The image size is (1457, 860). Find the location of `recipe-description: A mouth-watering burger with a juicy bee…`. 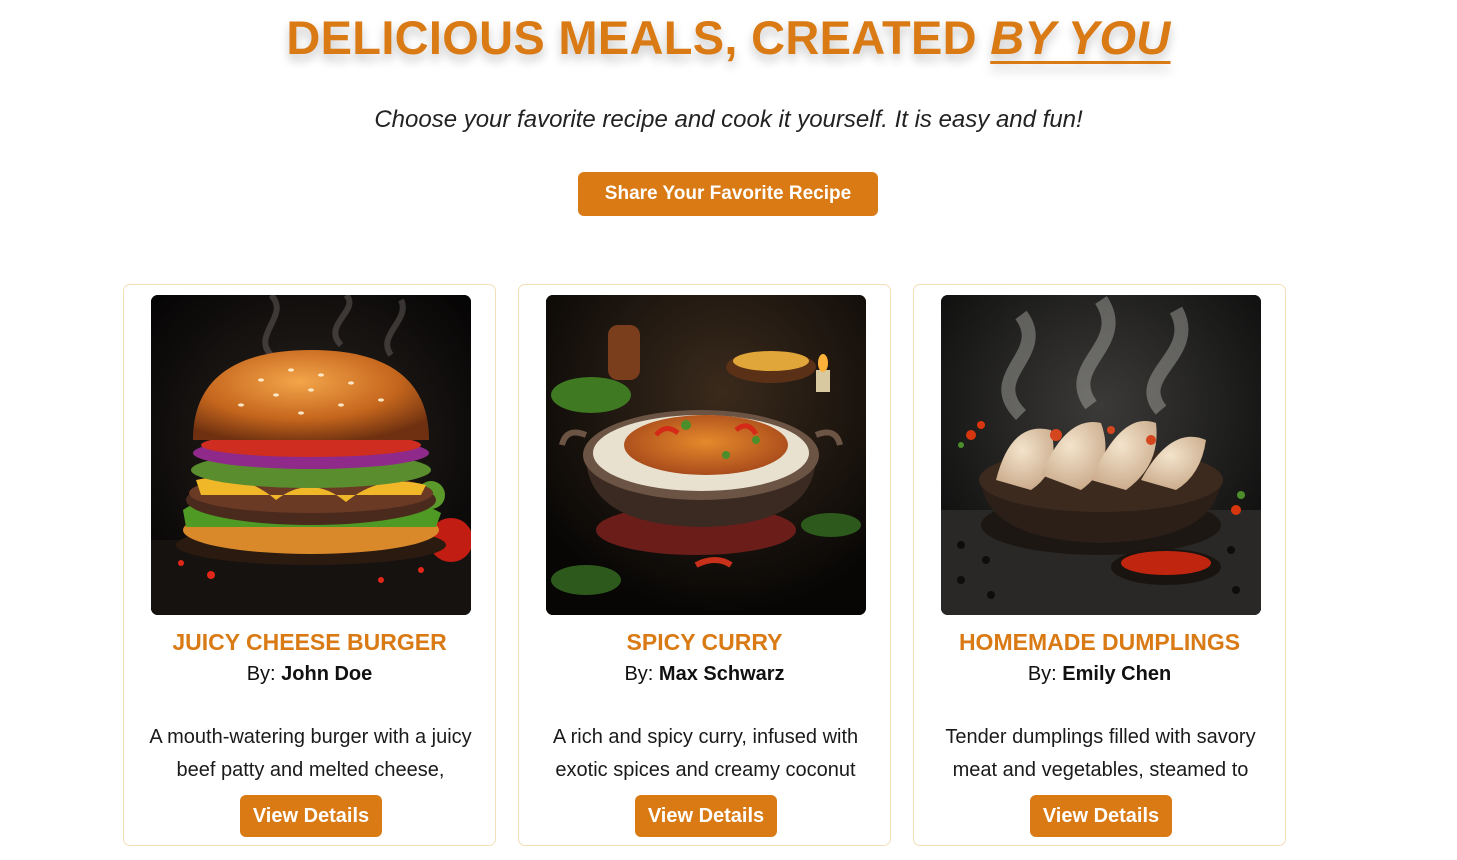

recipe-description: A mouth-watering burger with a juicy bee… is located at coordinates (310, 753).